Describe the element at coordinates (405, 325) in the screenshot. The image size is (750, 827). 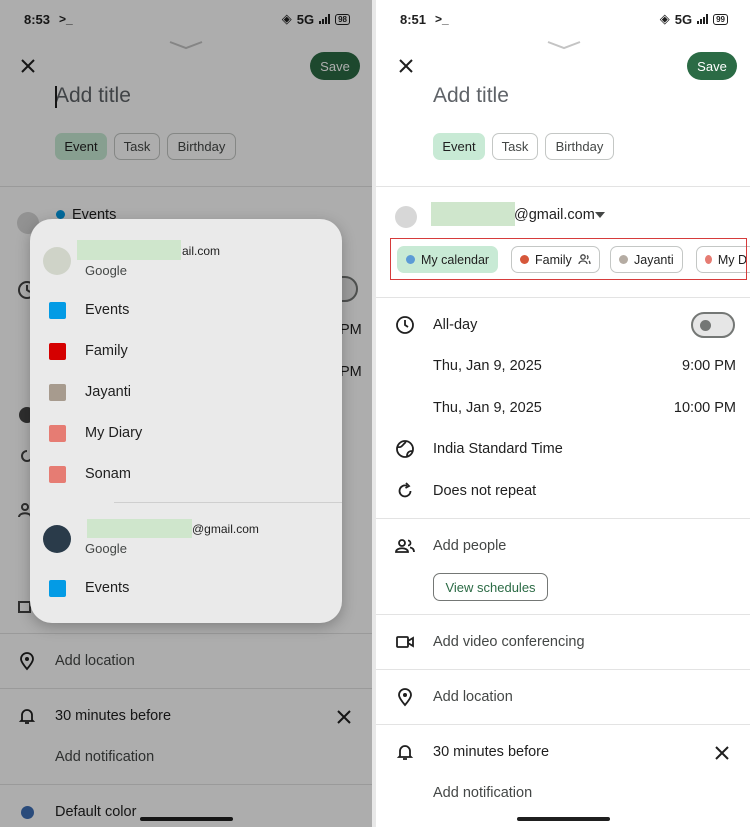
I see `clock-icon` at that location.